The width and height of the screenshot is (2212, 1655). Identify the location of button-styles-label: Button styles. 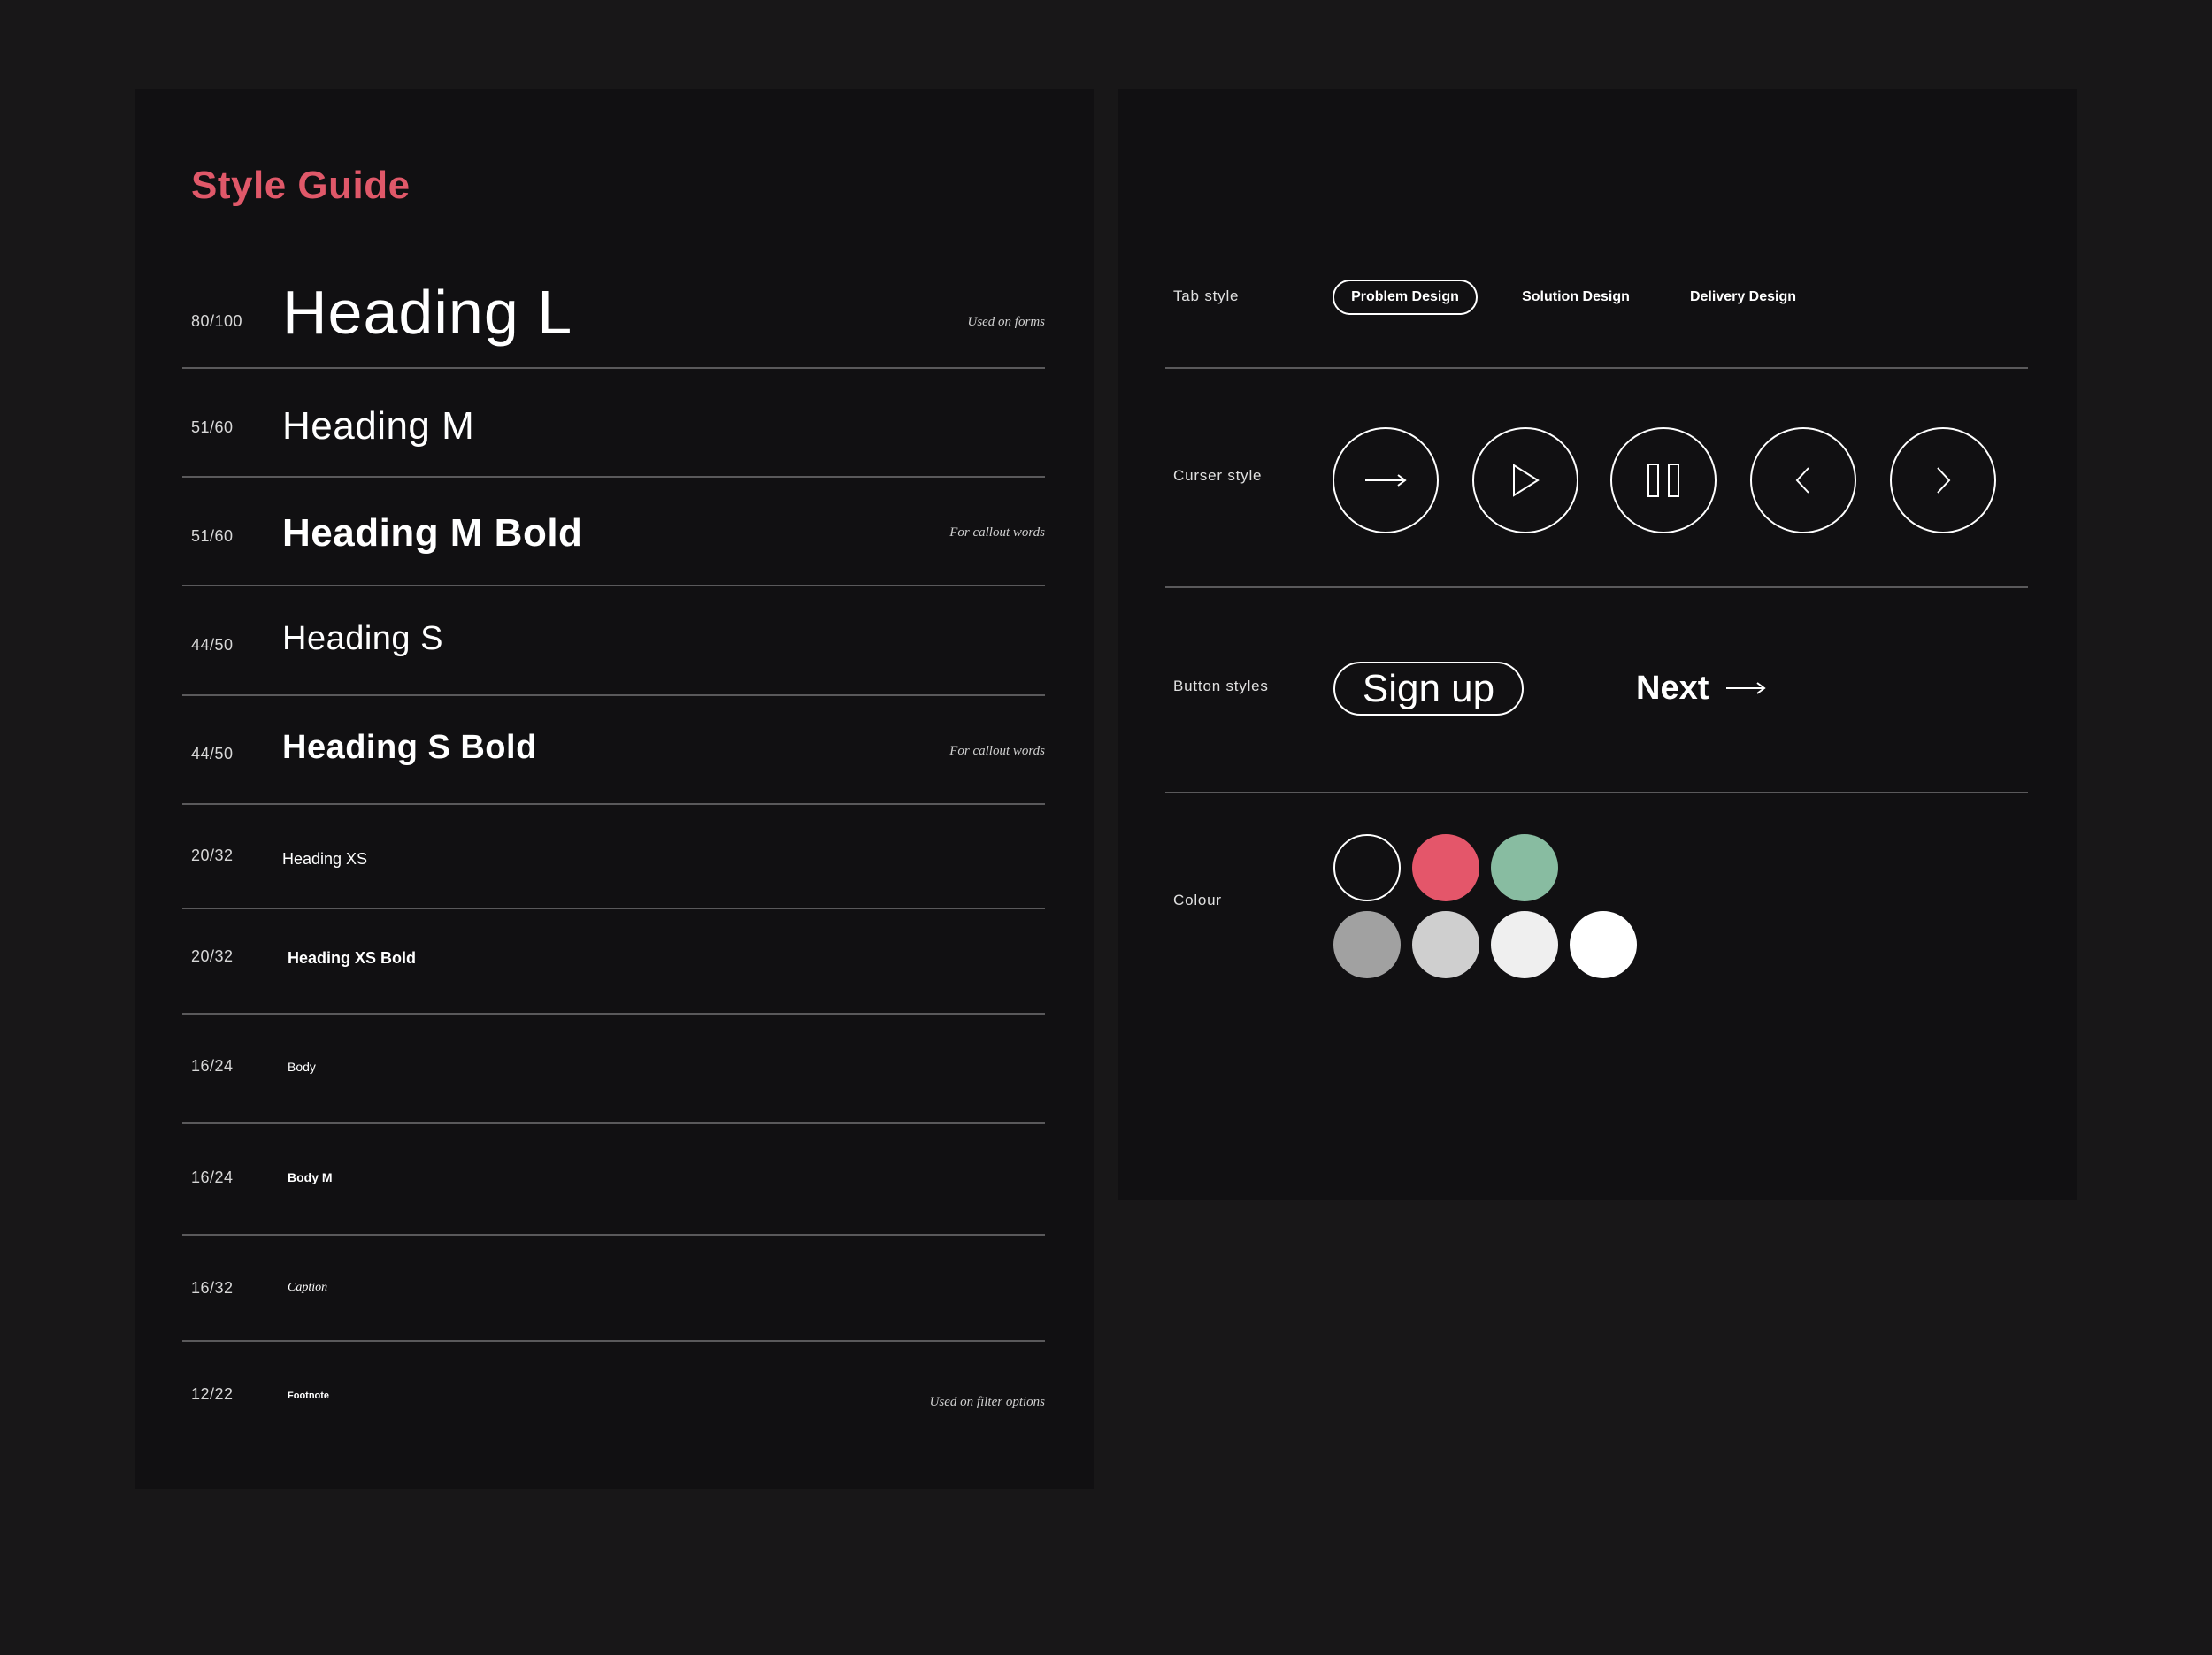
(1221, 686).